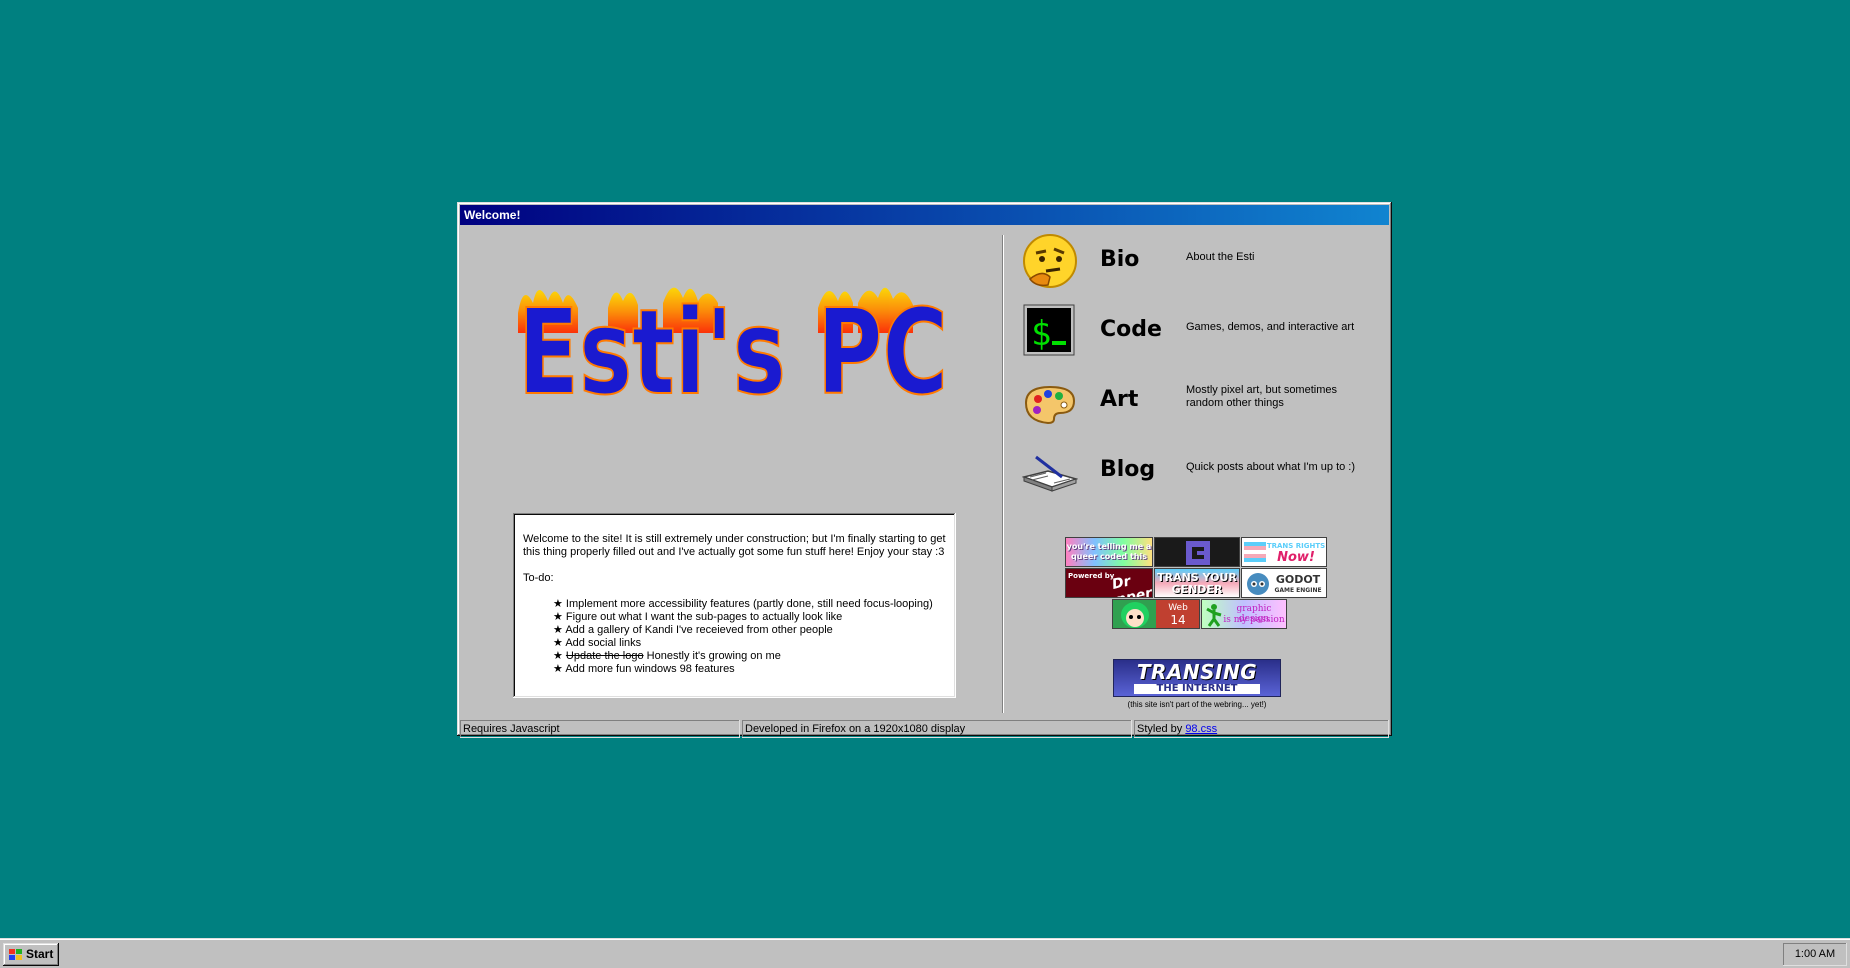  I want to click on todo-note: Honestly it's growing on me, so click(712, 656).